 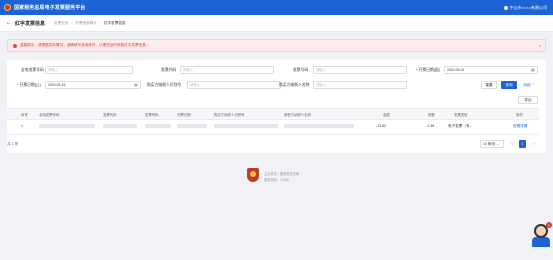 I want to click on close-icon: ×, so click(x=540, y=45).